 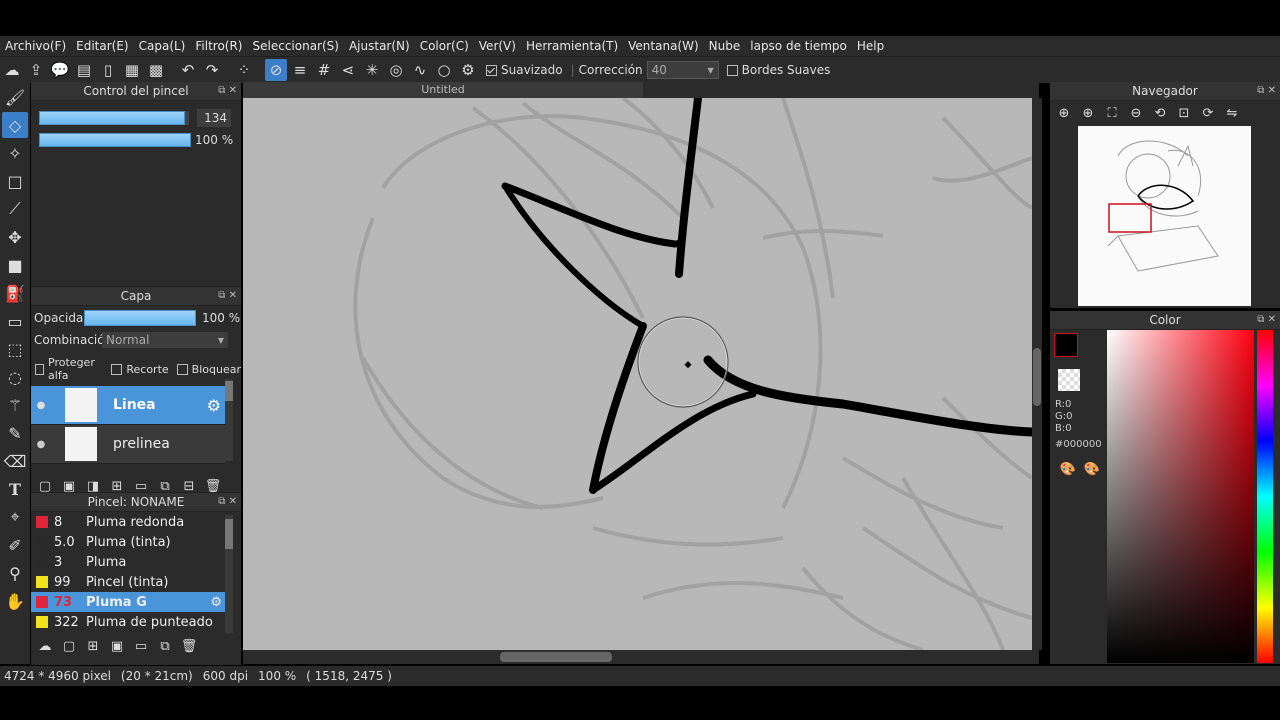 I want to click on snap-curve-icon: ∿, so click(x=420, y=70).